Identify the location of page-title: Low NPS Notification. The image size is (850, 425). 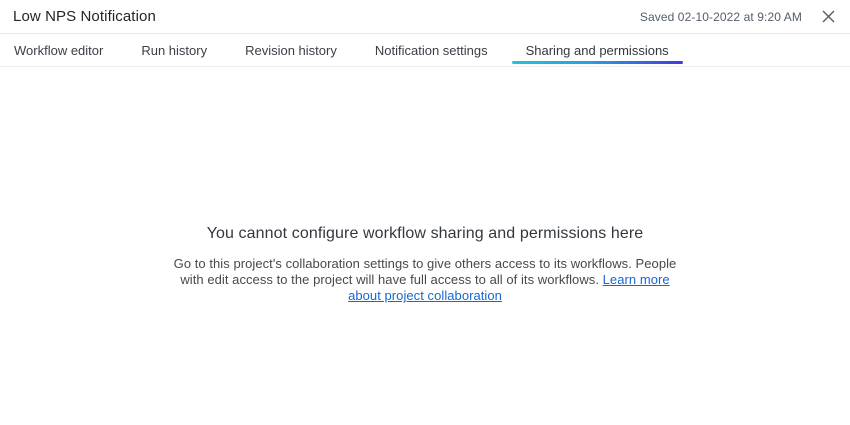
(84, 16).